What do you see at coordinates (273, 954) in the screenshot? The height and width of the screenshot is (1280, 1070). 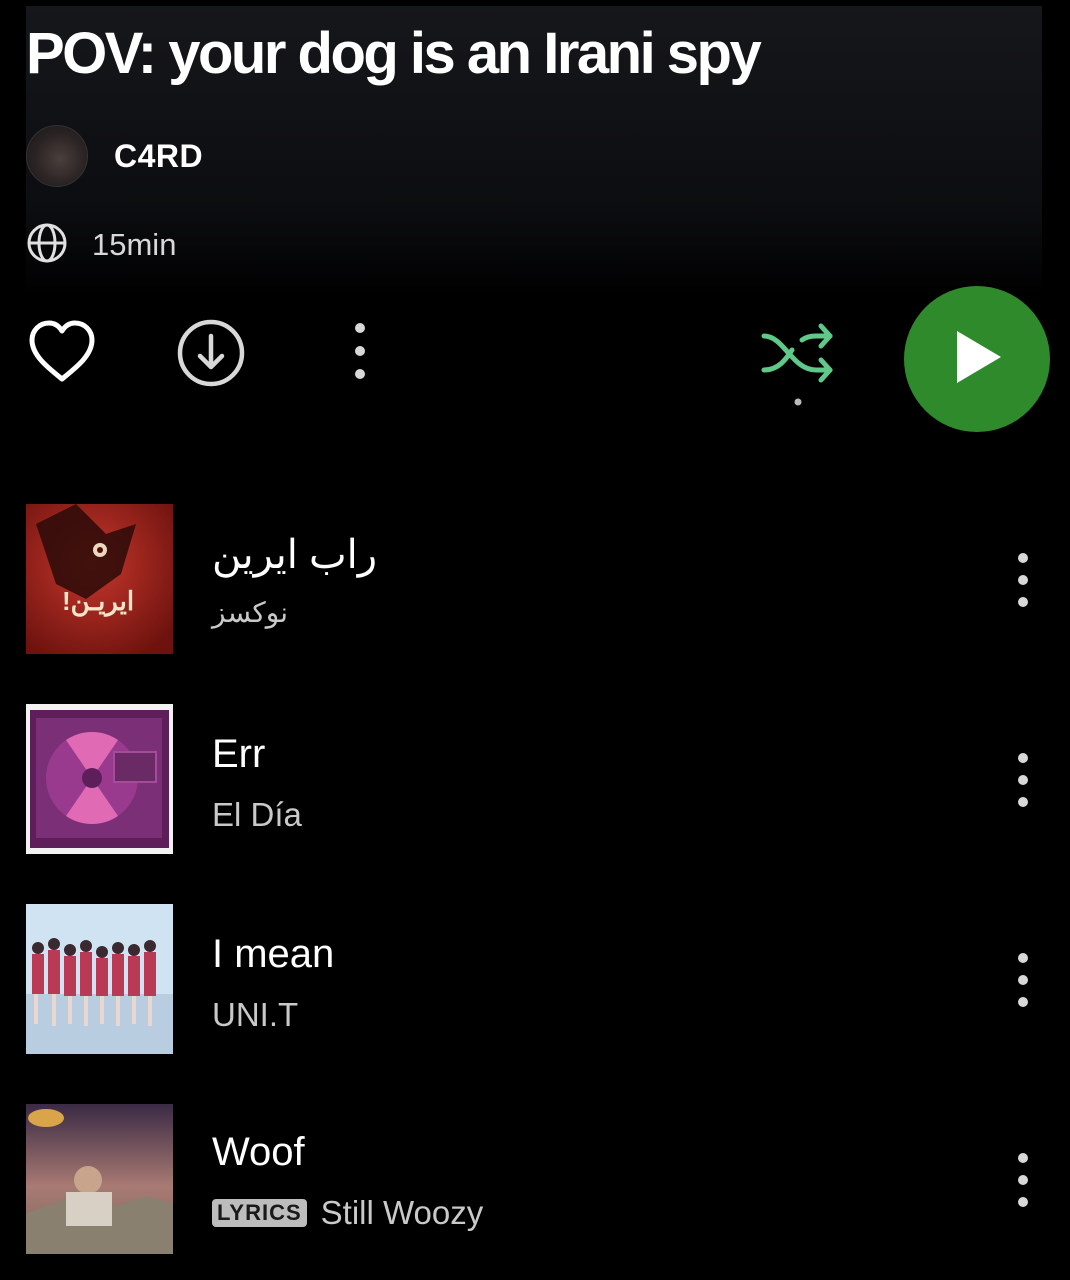 I see `track-title: I mean` at bounding box center [273, 954].